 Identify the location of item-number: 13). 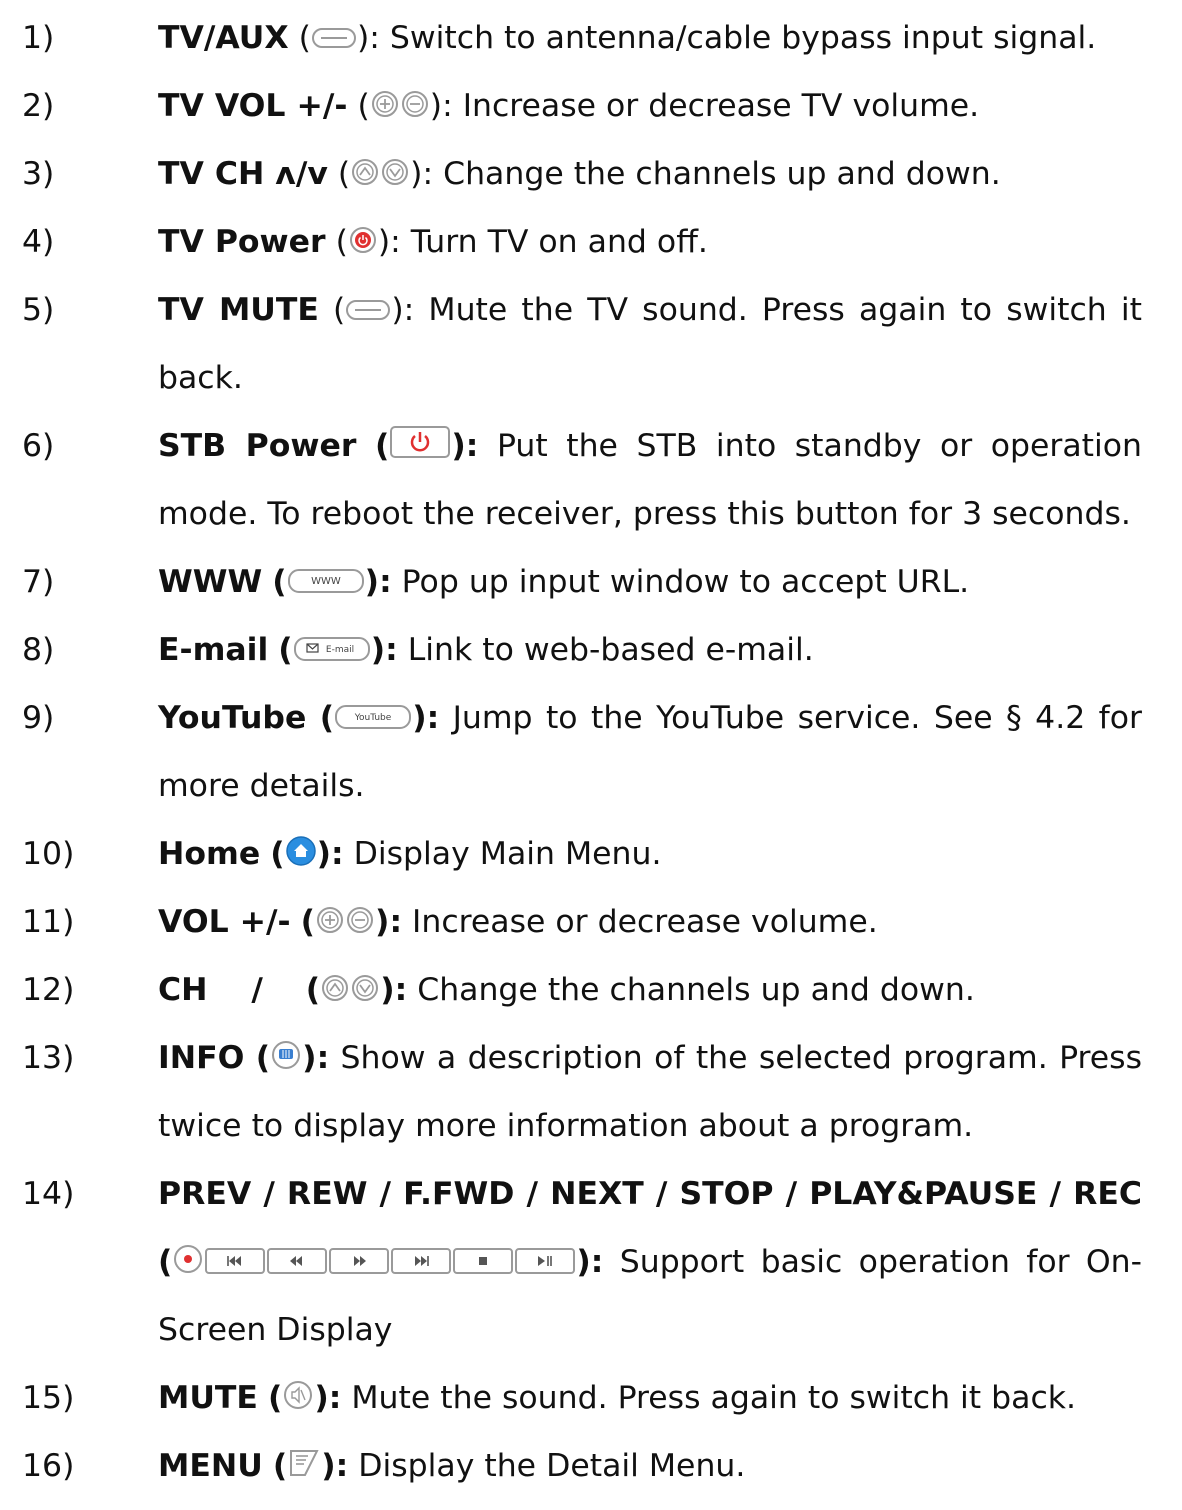
(48, 1058).